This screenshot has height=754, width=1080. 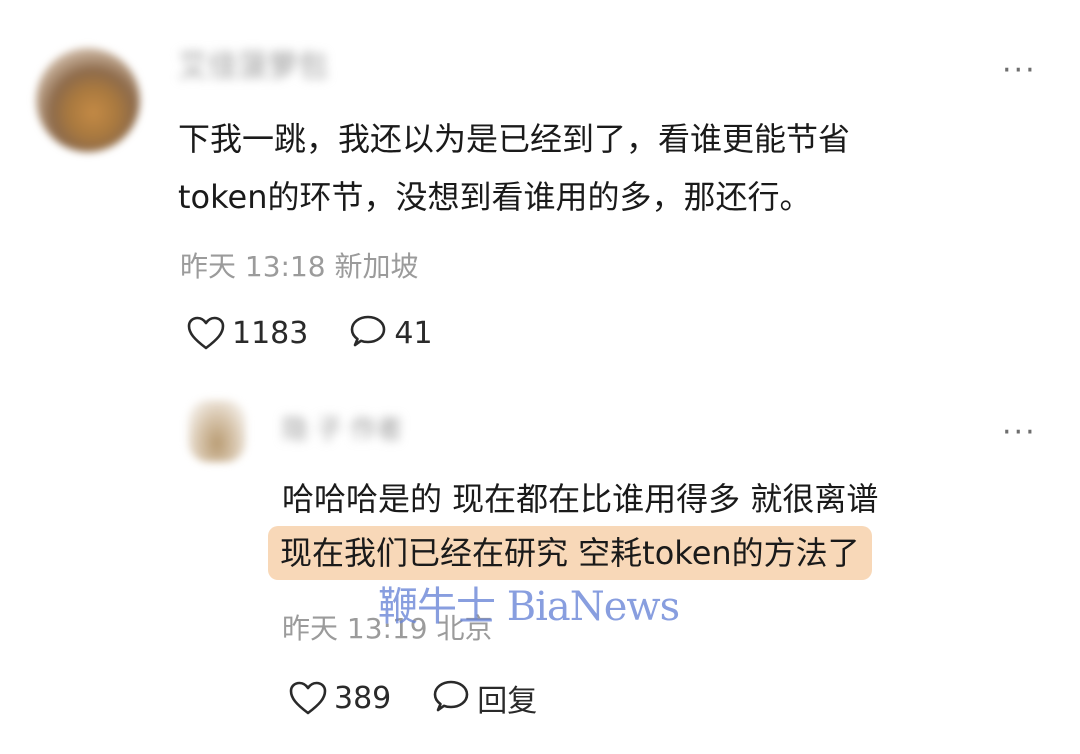 What do you see at coordinates (270, 333) in the screenshot?
I see `like-count: 1183` at bounding box center [270, 333].